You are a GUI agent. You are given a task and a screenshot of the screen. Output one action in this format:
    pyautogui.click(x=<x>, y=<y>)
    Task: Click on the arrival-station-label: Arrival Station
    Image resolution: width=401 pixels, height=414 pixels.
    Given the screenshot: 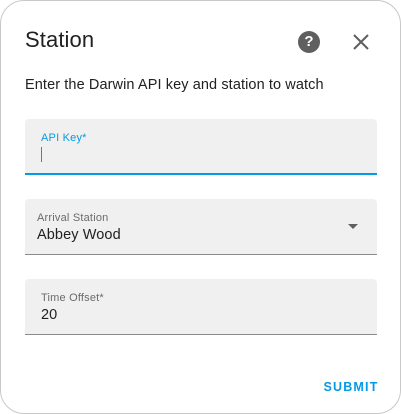 What is the action you would take?
    pyautogui.click(x=73, y=218)
    